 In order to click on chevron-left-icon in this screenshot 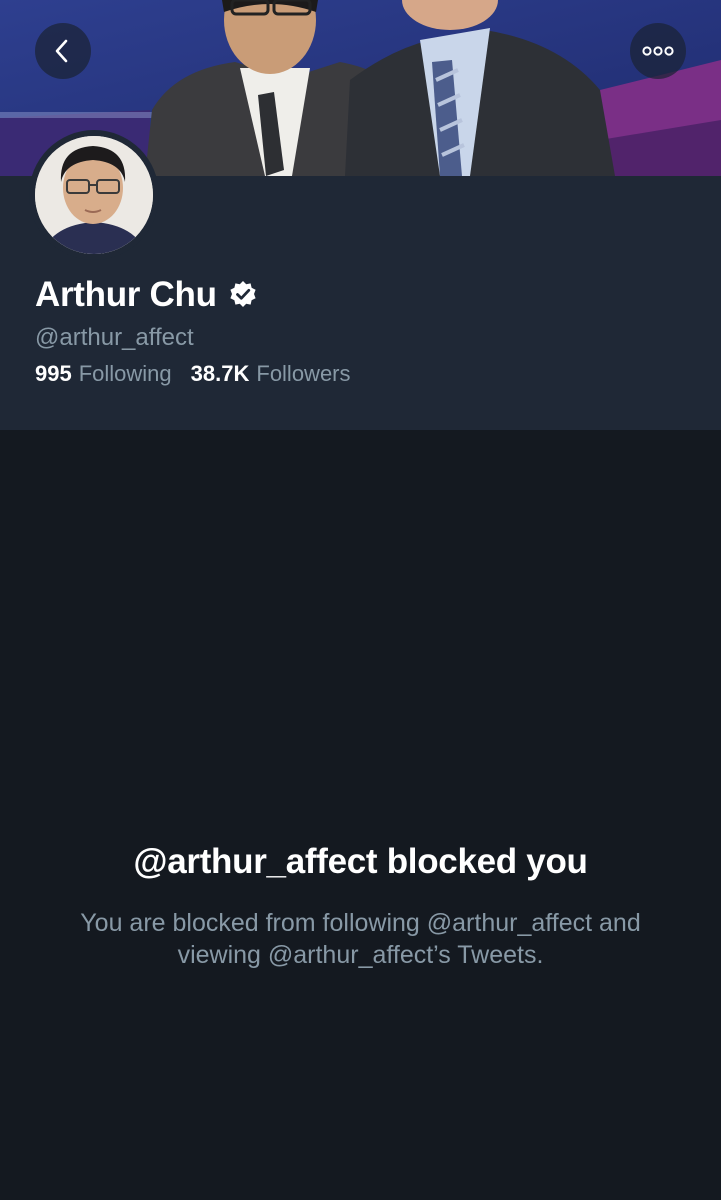, I will do `click(61, 51)`.